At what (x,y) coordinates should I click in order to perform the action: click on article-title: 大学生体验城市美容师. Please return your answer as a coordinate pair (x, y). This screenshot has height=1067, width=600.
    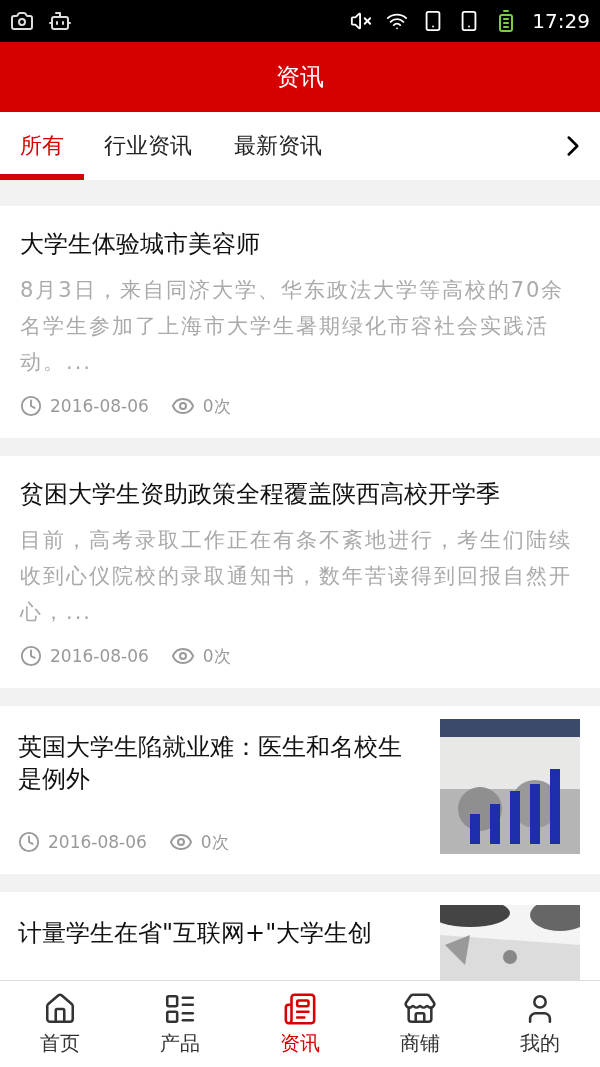
    Looking at the image, I should click on (140, 244).